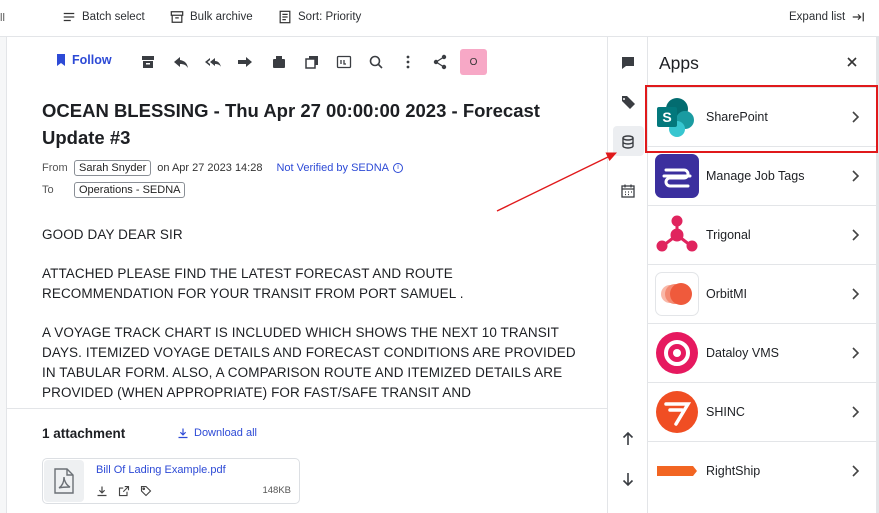  I want to click on info-icon: i, so click(397, 168).